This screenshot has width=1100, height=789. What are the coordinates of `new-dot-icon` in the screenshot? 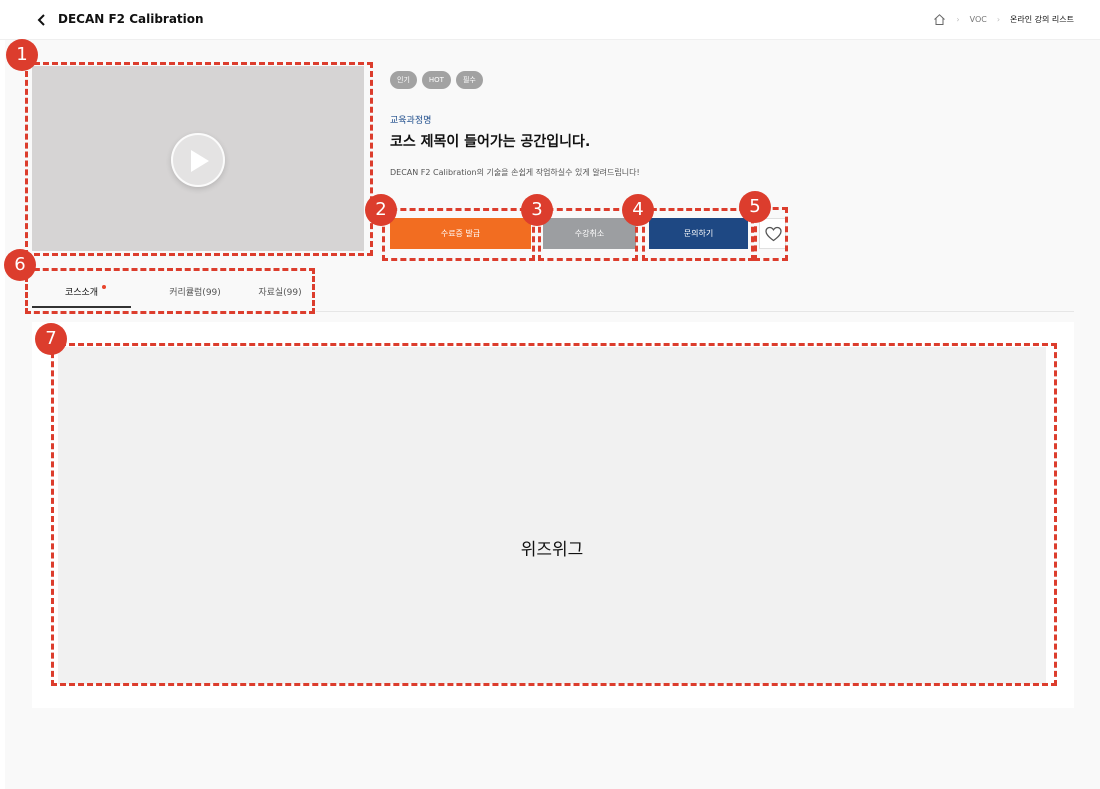 It's located at (104, 287).